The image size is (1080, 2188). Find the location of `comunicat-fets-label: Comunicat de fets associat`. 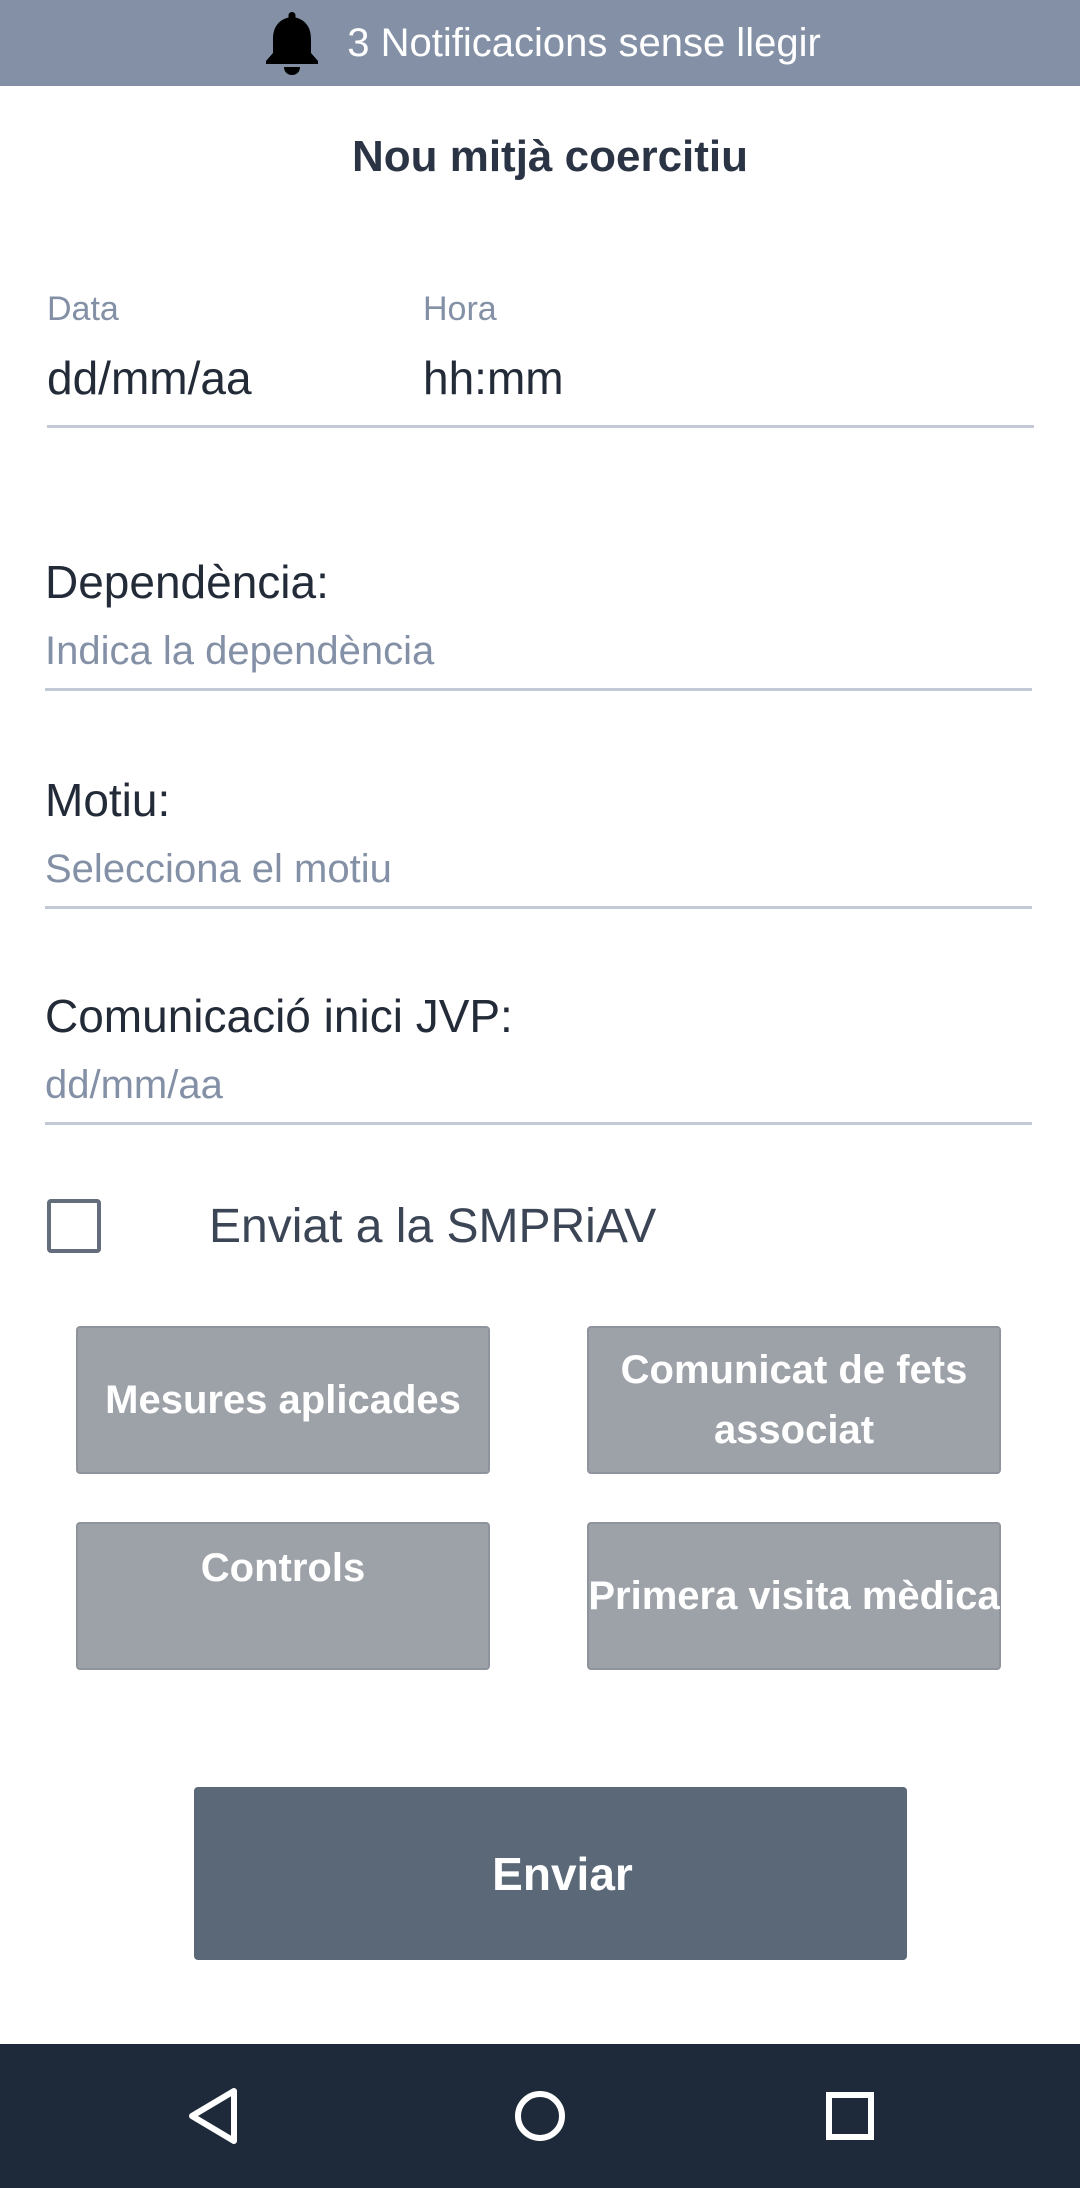

comunicat-fets-label: Comunicat de fets associat is located at coordinates (794, 1400).